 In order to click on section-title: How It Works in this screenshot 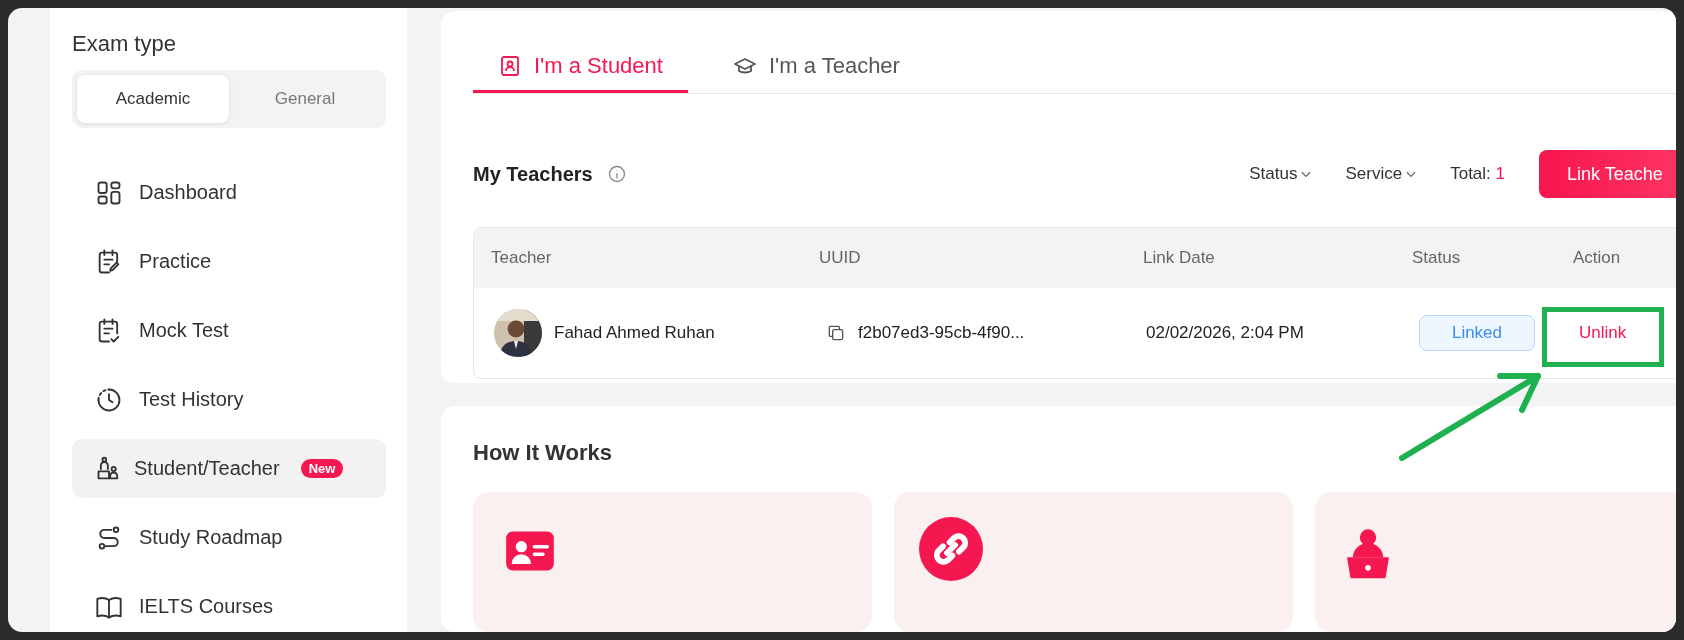, I will do `click(543, 453)`.